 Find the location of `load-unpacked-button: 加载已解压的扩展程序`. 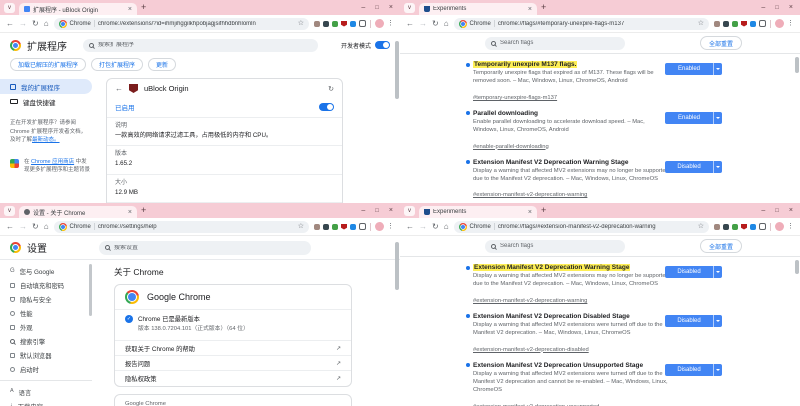

load-unpacked-button: 加载已解压的扩展程序 is located at coordinates (48, 64).